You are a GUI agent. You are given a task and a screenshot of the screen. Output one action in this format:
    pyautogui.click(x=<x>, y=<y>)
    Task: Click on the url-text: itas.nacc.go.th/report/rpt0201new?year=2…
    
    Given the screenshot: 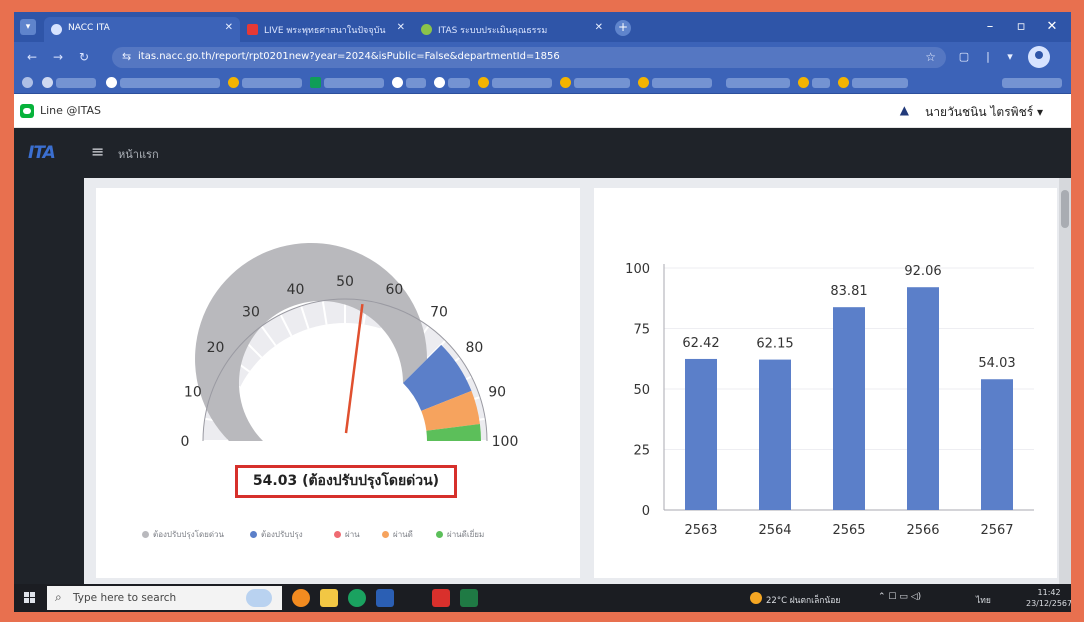 What is the action you would take?
    pyautogui.click(x=349, y=56)
    